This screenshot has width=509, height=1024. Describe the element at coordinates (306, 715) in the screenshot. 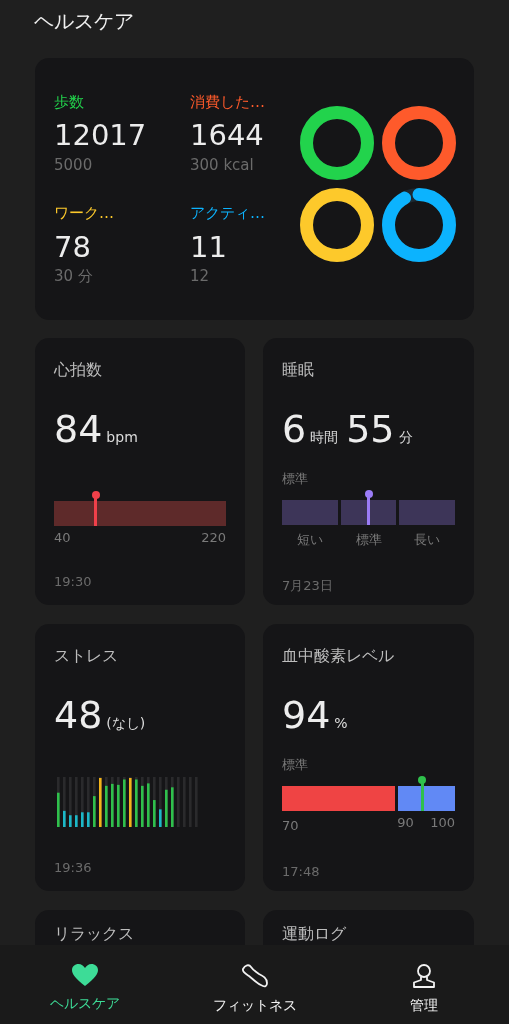

I see `metric-value: 94` at that location.